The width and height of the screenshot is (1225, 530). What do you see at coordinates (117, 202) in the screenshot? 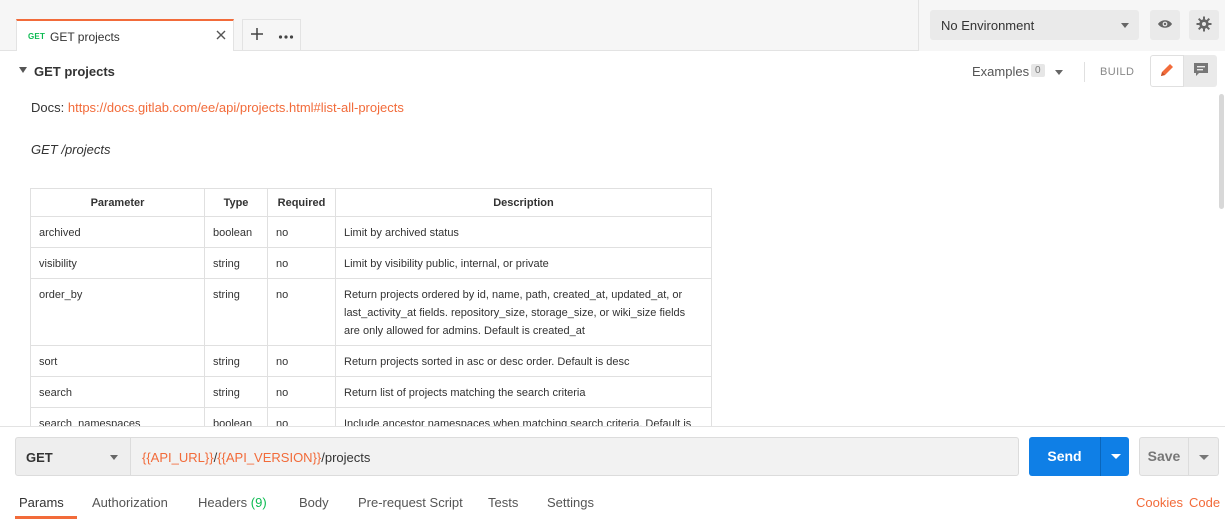
I see `column-header-parameter: Parameter` at bounding box center [117, 202].